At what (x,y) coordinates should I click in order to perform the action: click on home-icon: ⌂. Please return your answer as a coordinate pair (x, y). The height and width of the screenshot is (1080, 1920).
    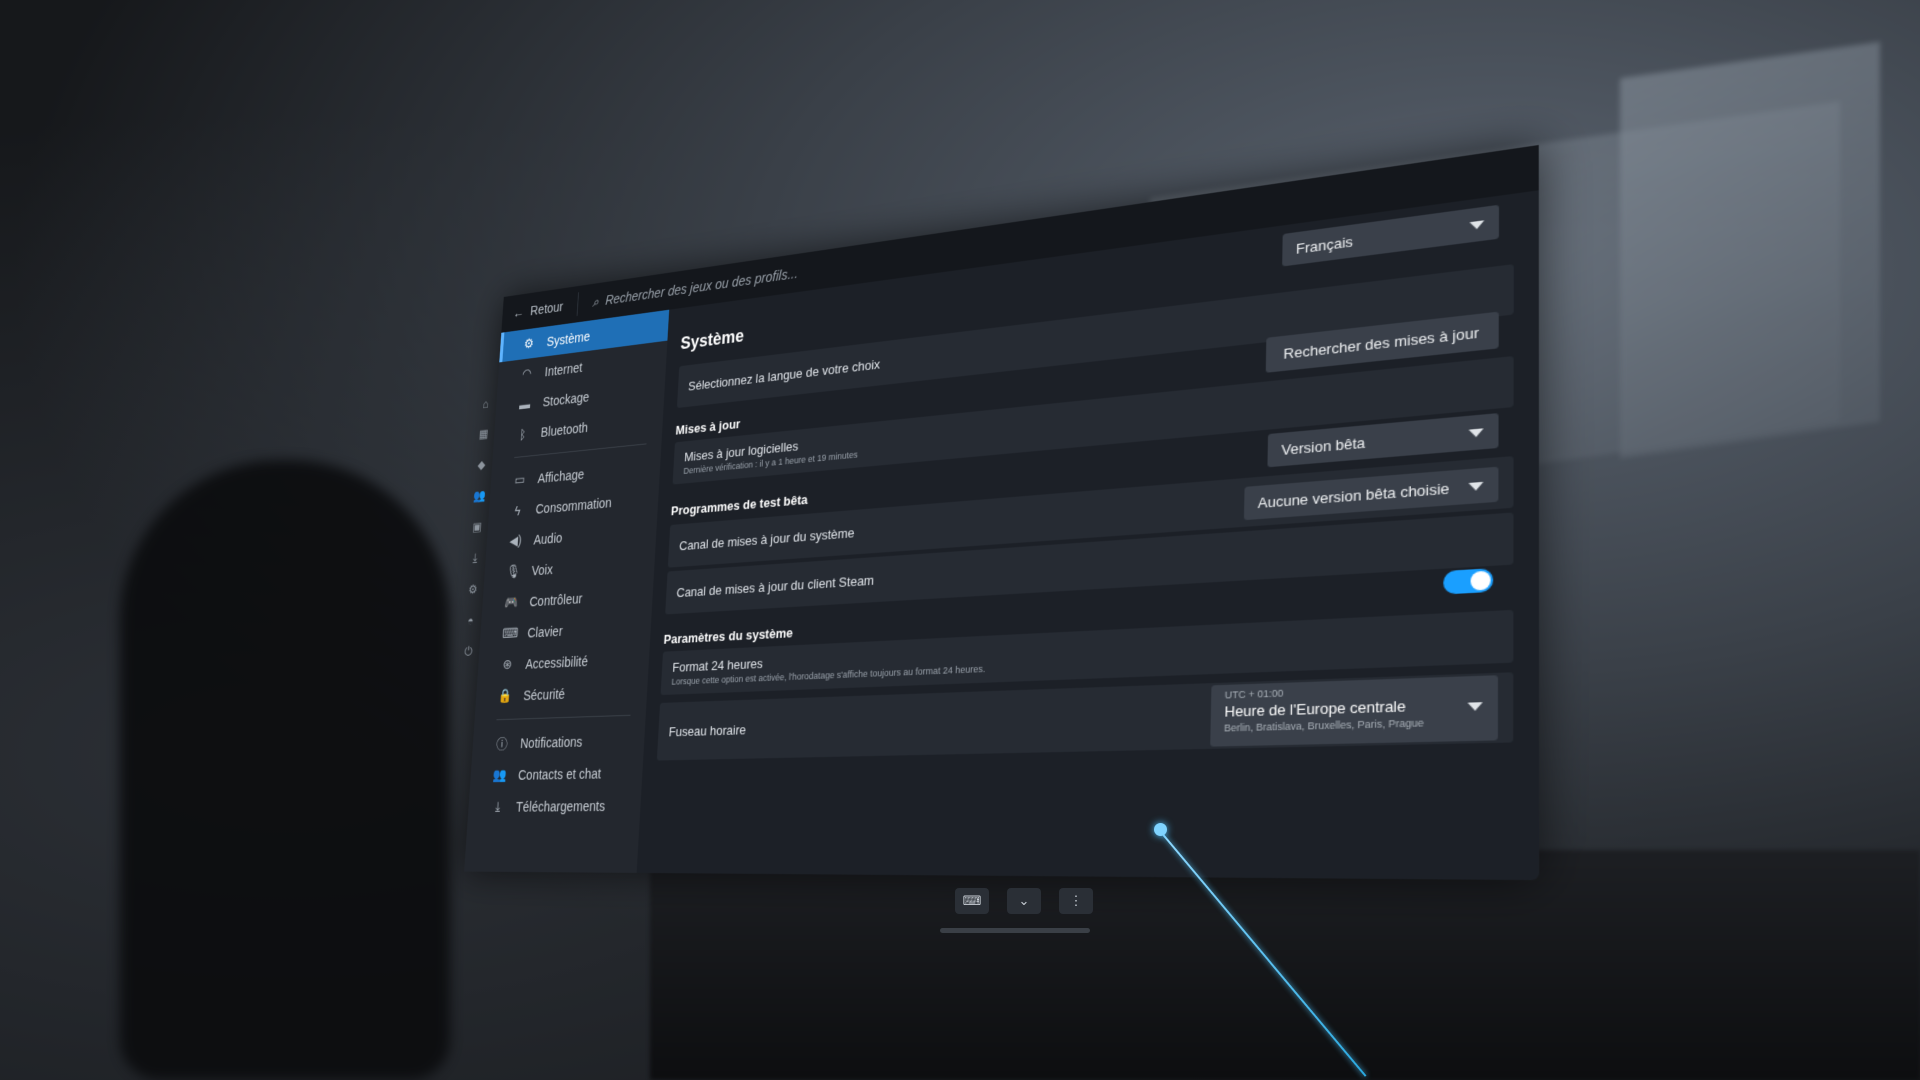
    Looking at the image, I should click on (485, 404).